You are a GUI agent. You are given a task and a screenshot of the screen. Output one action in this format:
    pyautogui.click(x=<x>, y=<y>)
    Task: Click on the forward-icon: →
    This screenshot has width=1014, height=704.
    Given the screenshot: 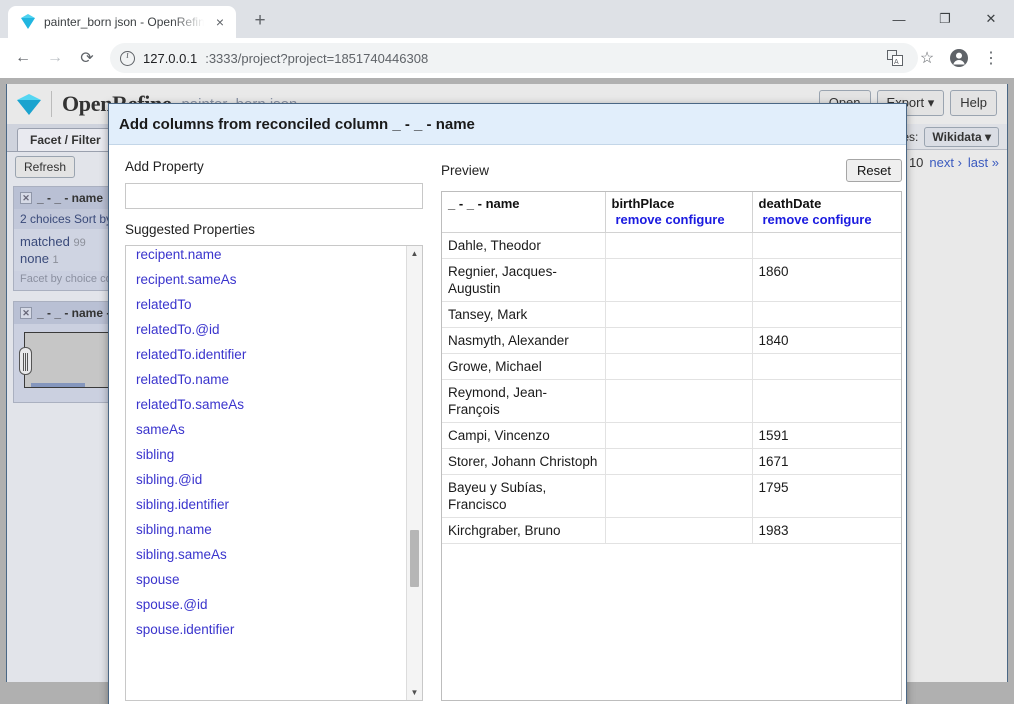 What is the action you would take?
    pyautogui.click(x=55, y=58)
    